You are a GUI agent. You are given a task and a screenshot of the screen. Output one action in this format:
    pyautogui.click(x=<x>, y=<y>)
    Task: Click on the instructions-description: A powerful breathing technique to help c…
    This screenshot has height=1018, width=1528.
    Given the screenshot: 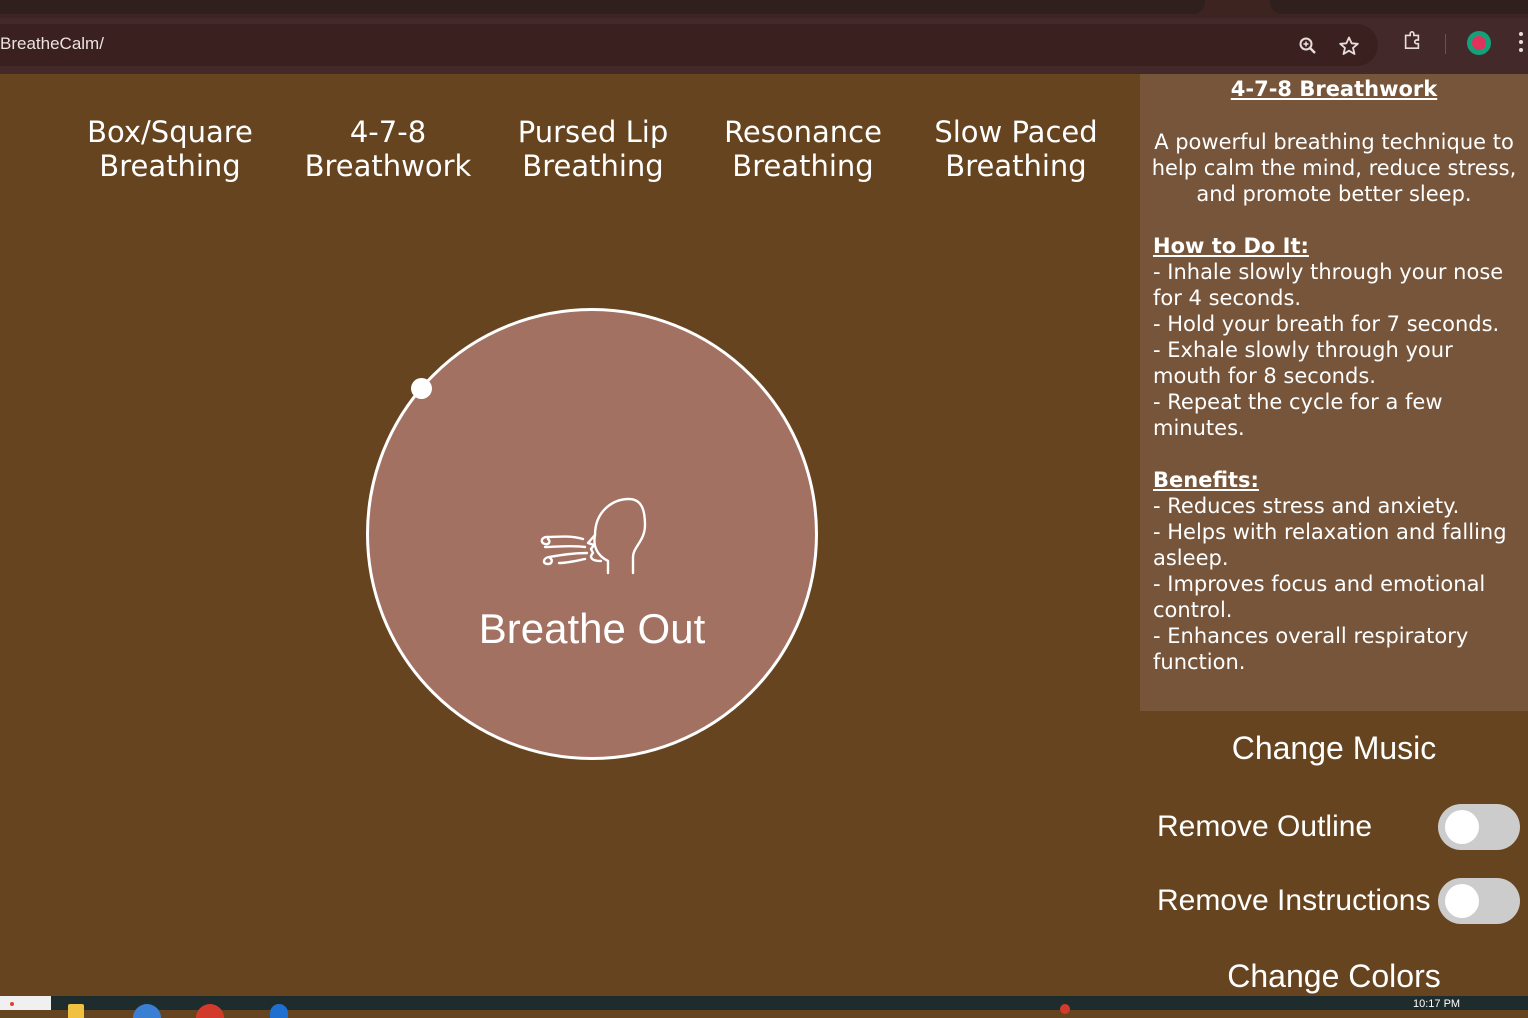 What is the action you would take?
    pyautogui.click(x=1334, y=168)
    